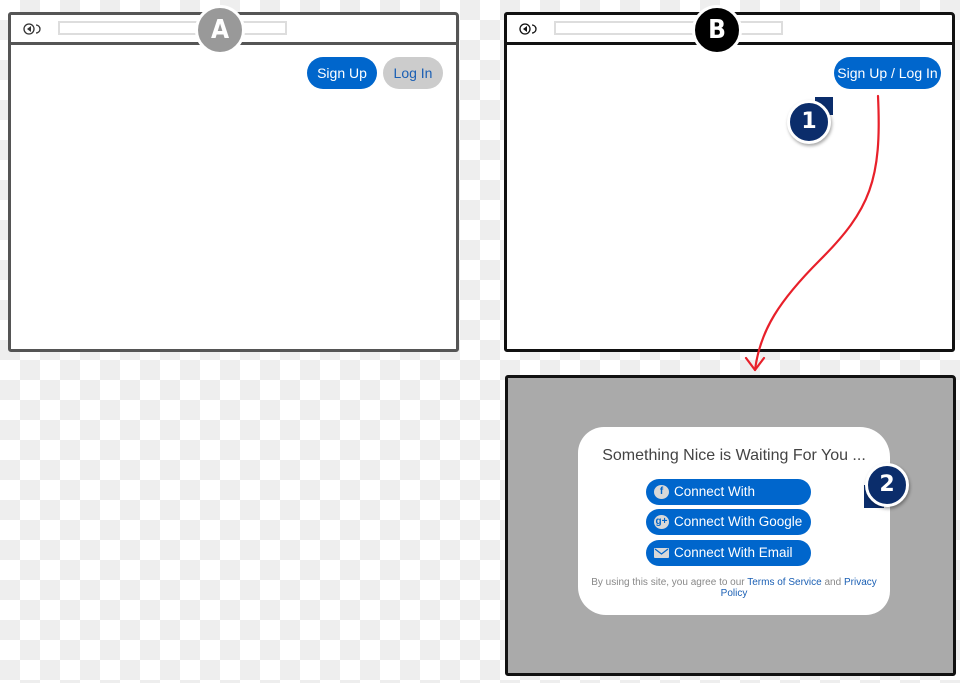 The width and height of the screenshot is (960, 683). I want to click on connect-google-button: g+ Connect With Google, so click(728, 522).